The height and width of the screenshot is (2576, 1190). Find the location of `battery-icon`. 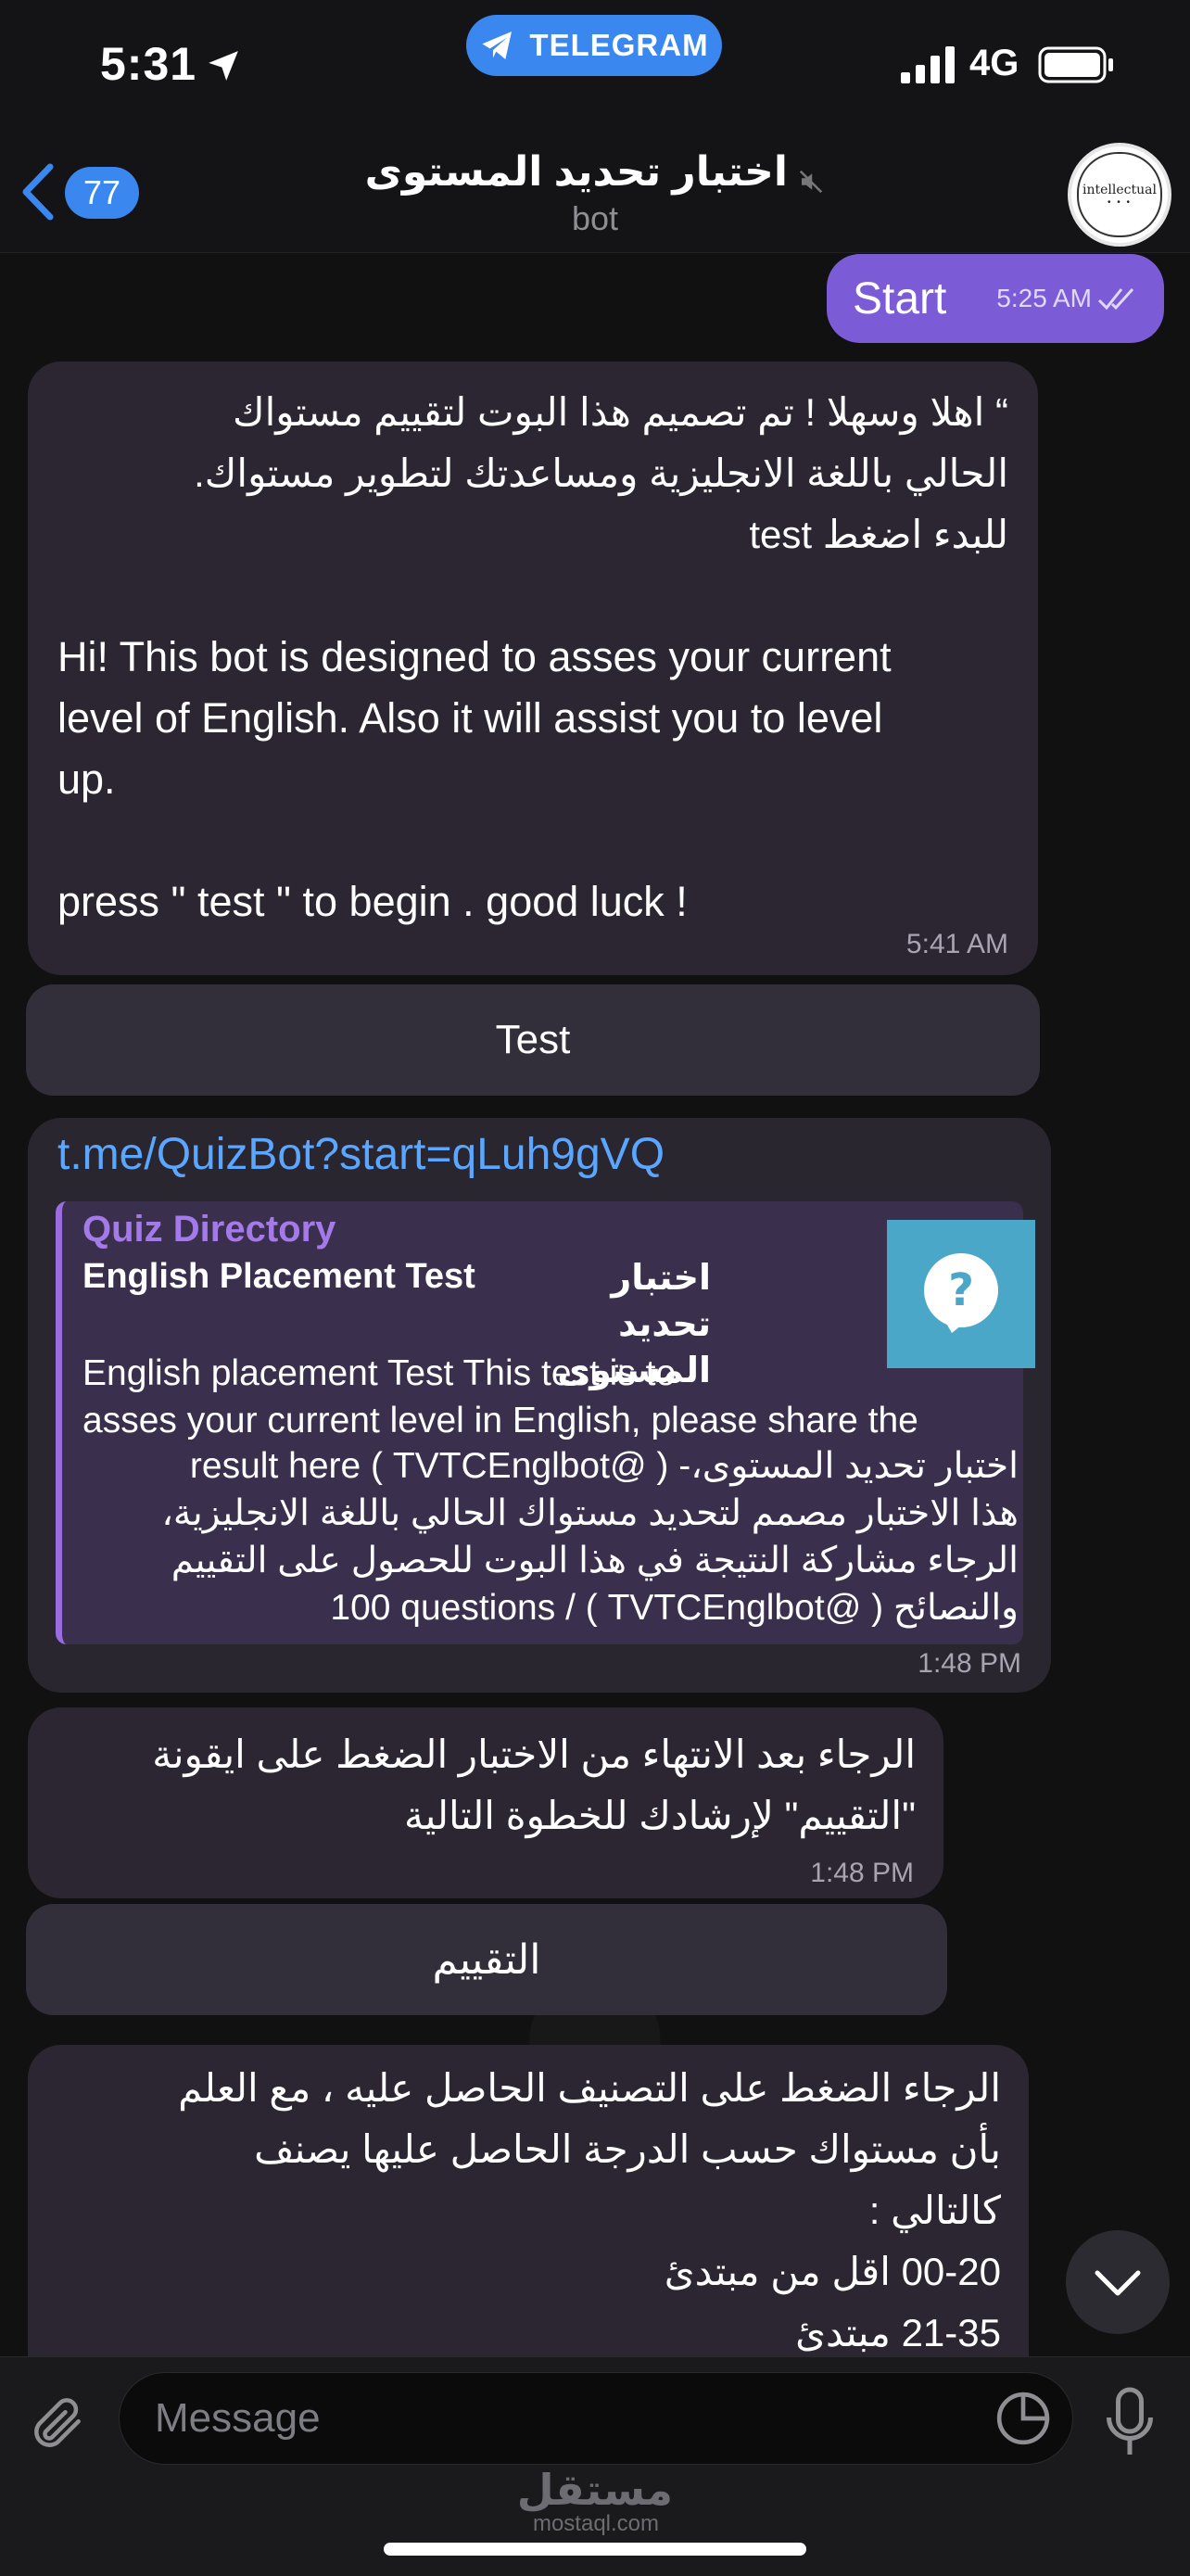

battery-icon is located at coordinates (1075, 64).